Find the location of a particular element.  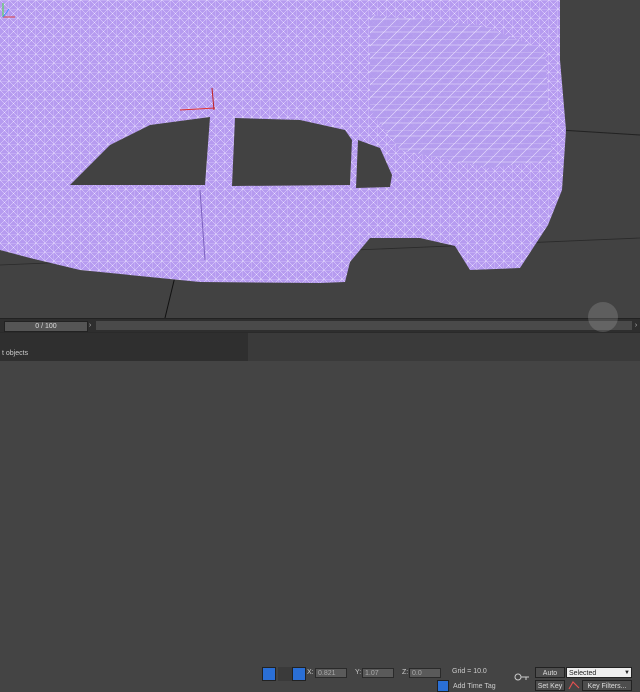

time-slider: 0 / 100 is located at coordinates (46, 326).